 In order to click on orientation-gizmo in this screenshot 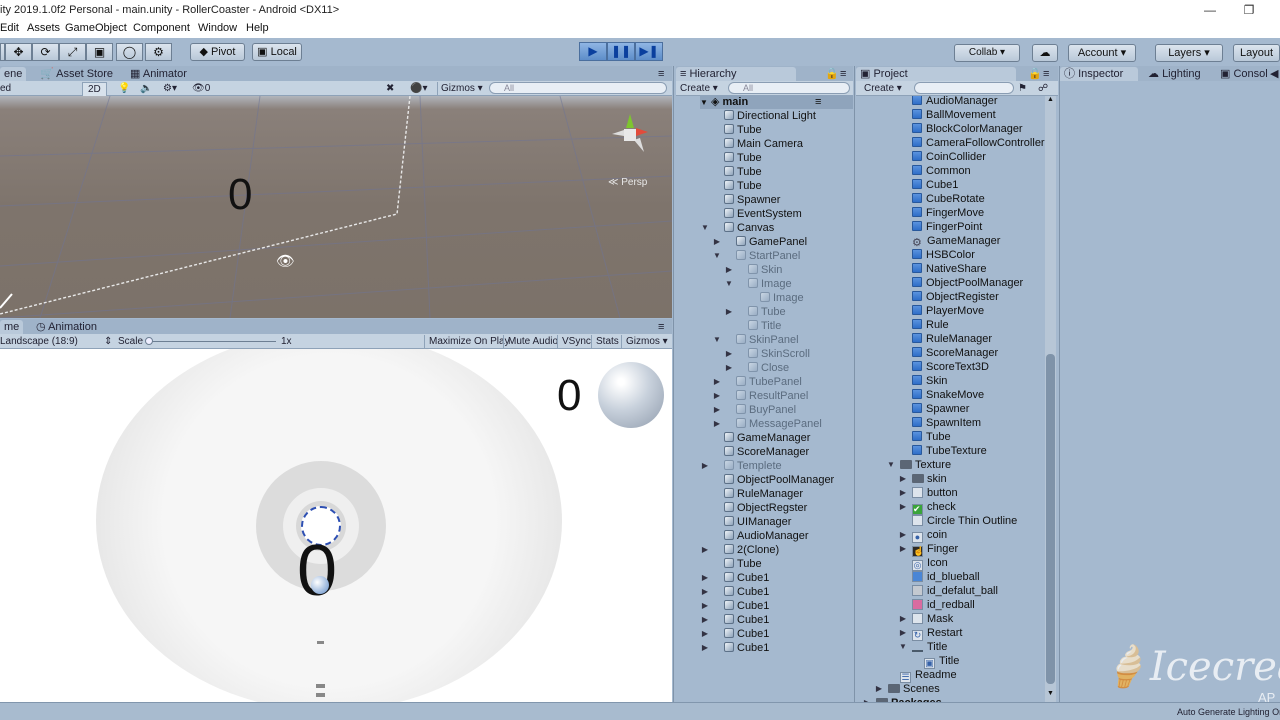, I will do `click(634, 134)`.